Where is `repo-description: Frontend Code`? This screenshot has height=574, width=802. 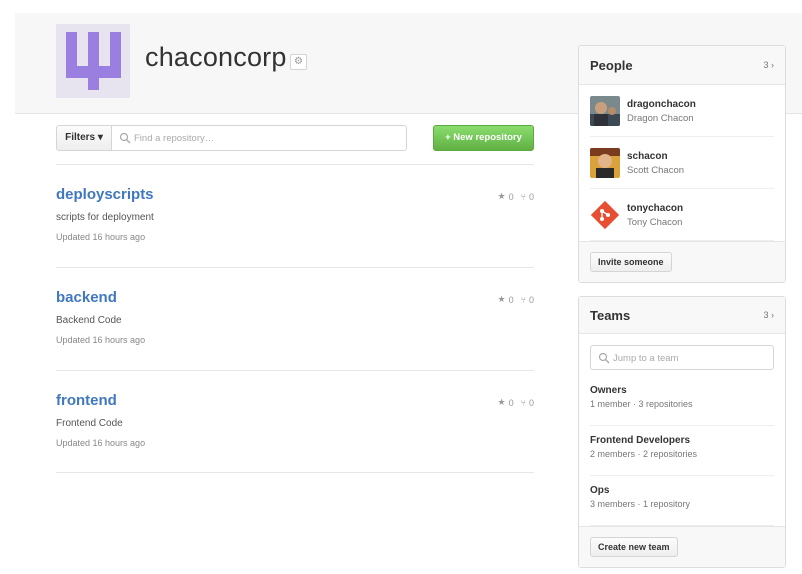 repo-description: Frontend Code is located at coordinates (89, 423).